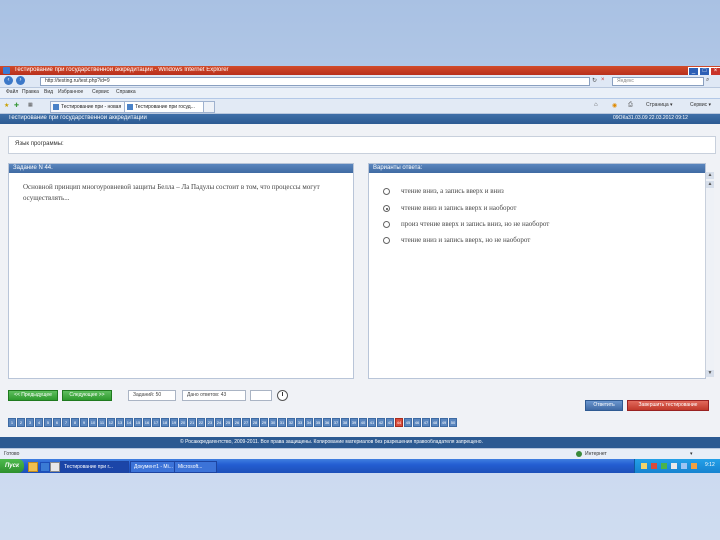 Image resolution: width=720 pixels, height=540 pixels. What do you see at coordinates (39, 422) in the screenshot?
I see `question-number-button: 4` at bounding box center [39, 422].